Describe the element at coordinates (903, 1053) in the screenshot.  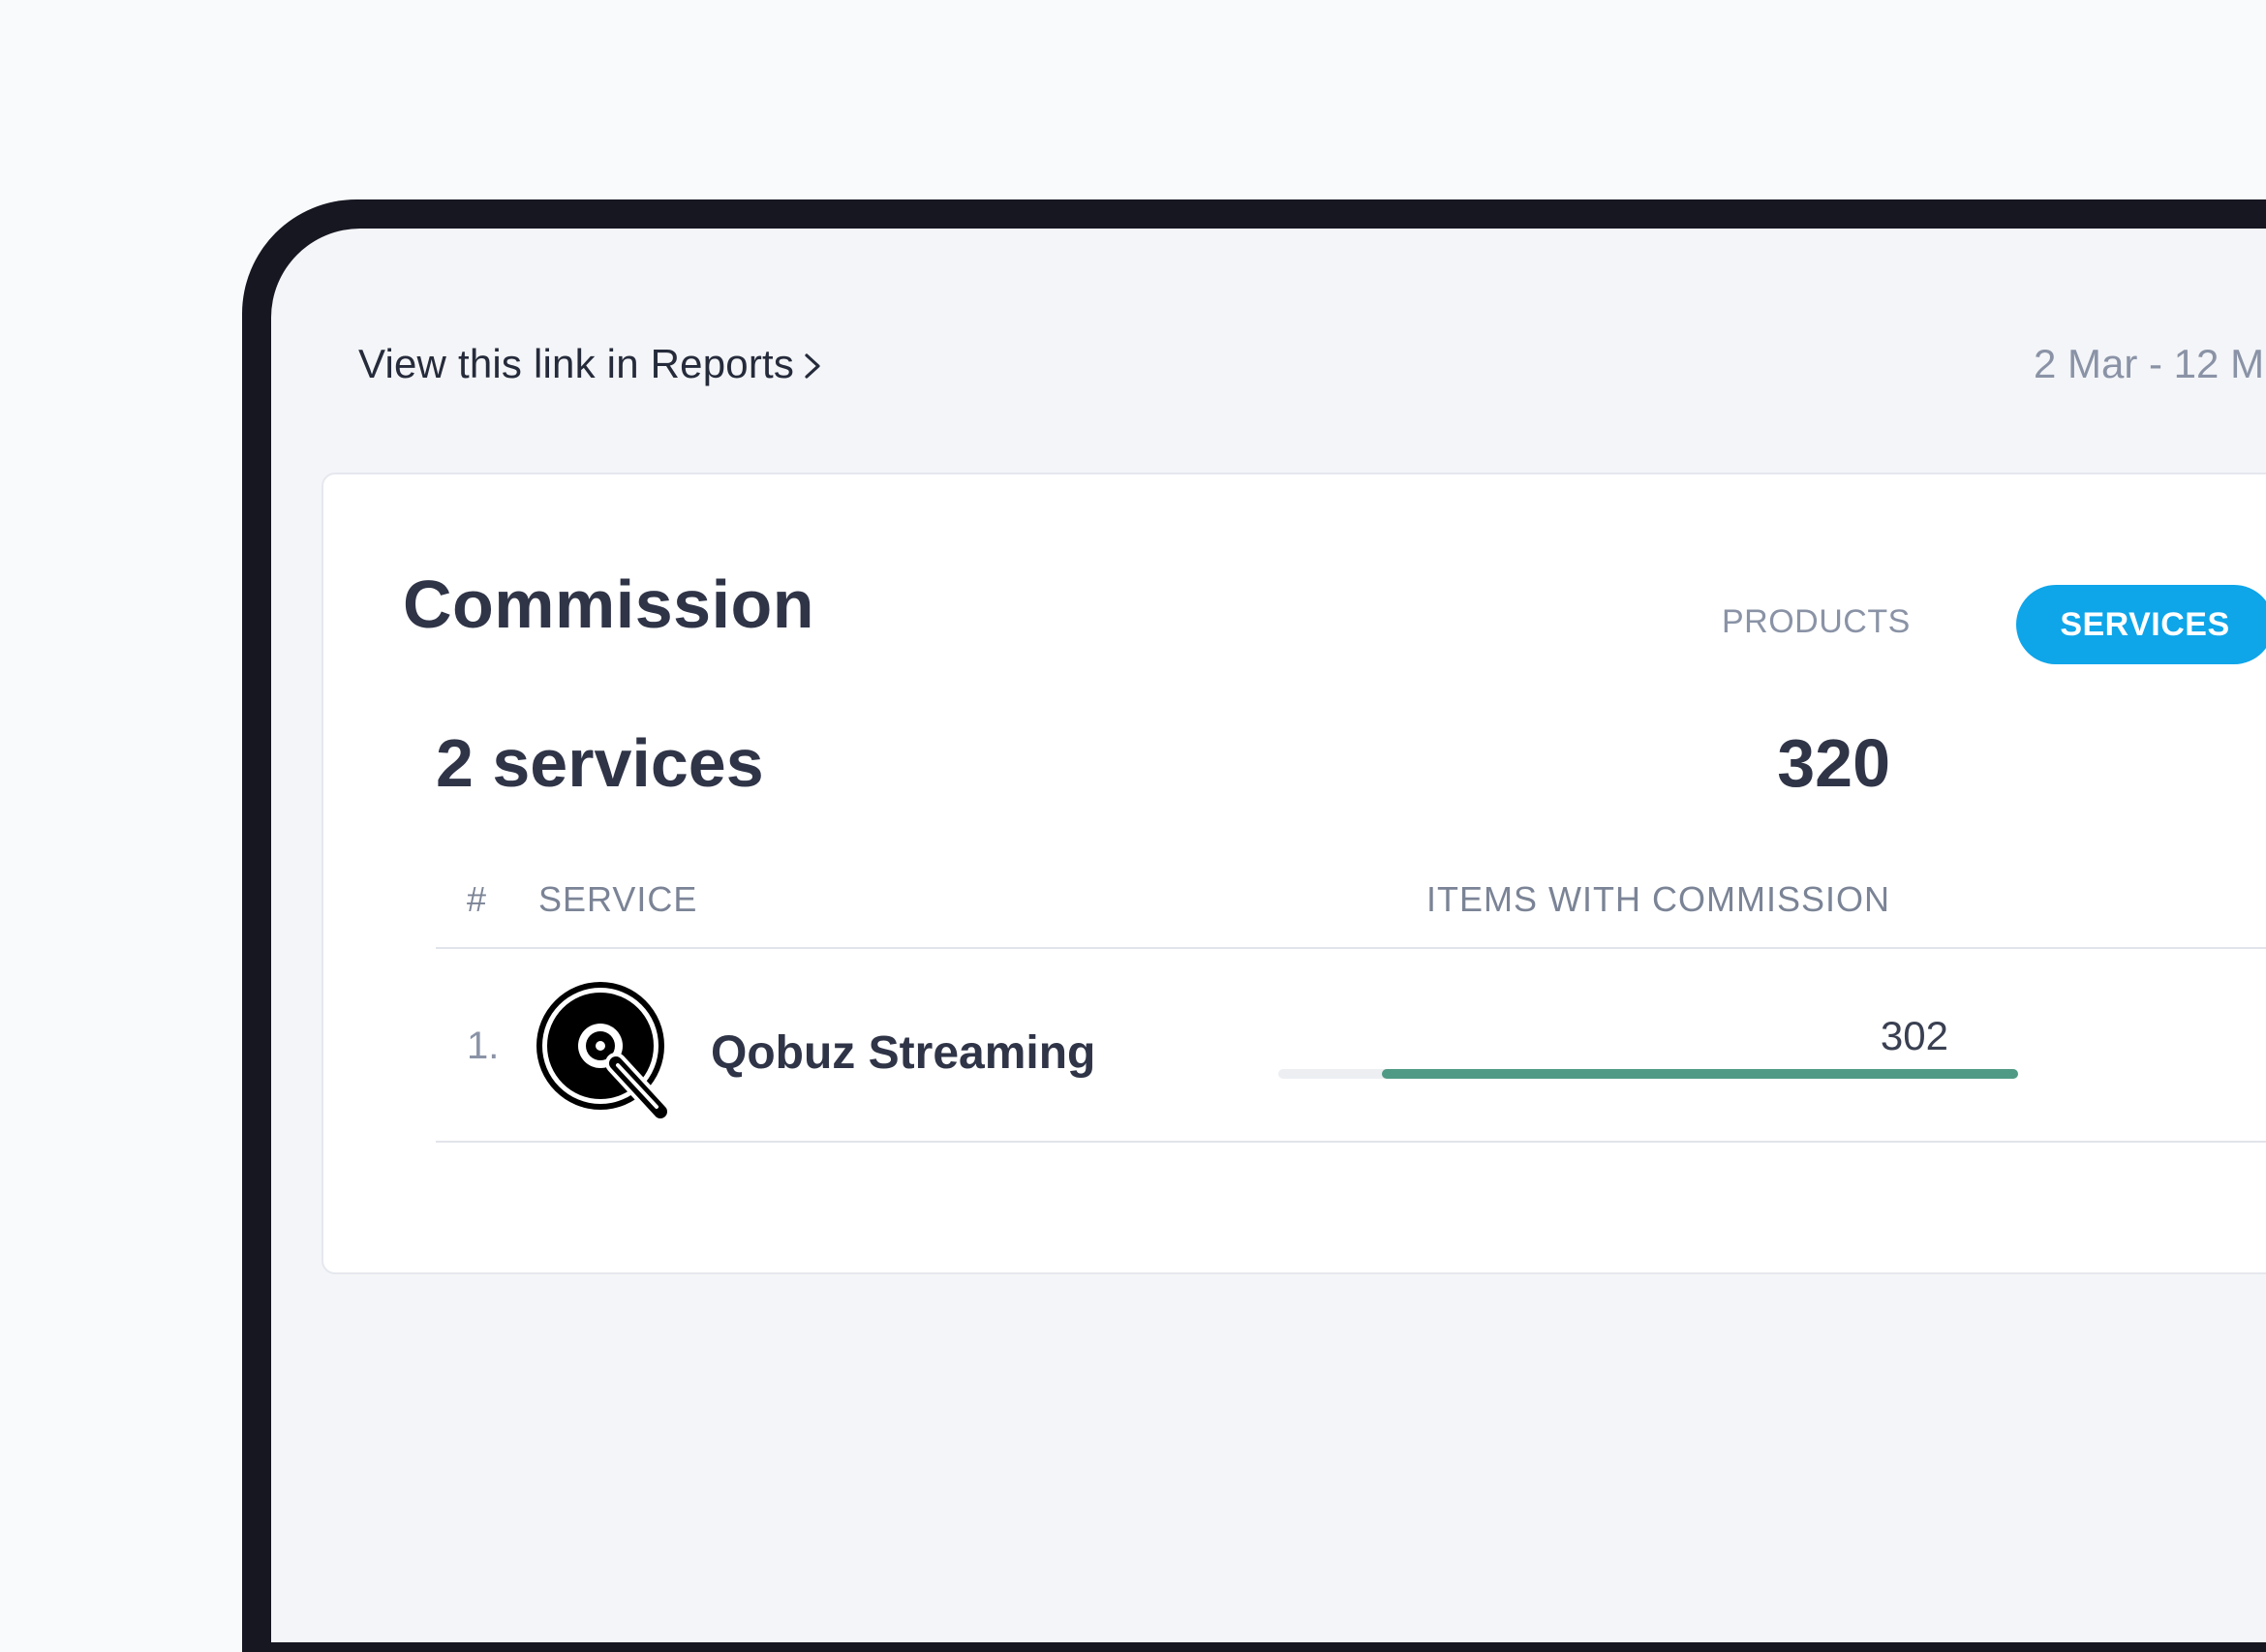
I see `service-name: Qobuz Streaming` at that location.